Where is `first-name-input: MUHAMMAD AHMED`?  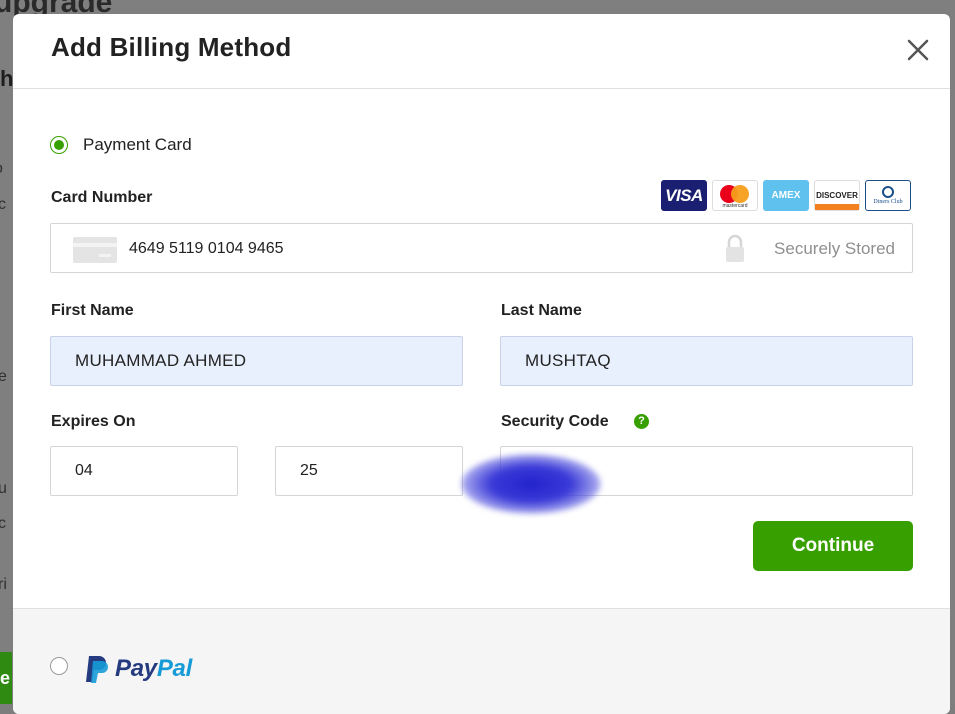 first-name-input: MUHAMMAD AHMED is located at coordinates (256, 361).